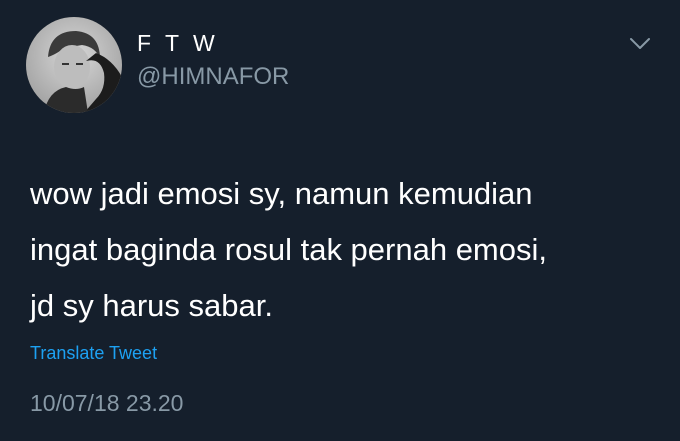 The height and width of the screenshot is (441, 680). Describe the element at coordinates (178, 43) in the screenshot. I see `display-name: F T W` at that location.